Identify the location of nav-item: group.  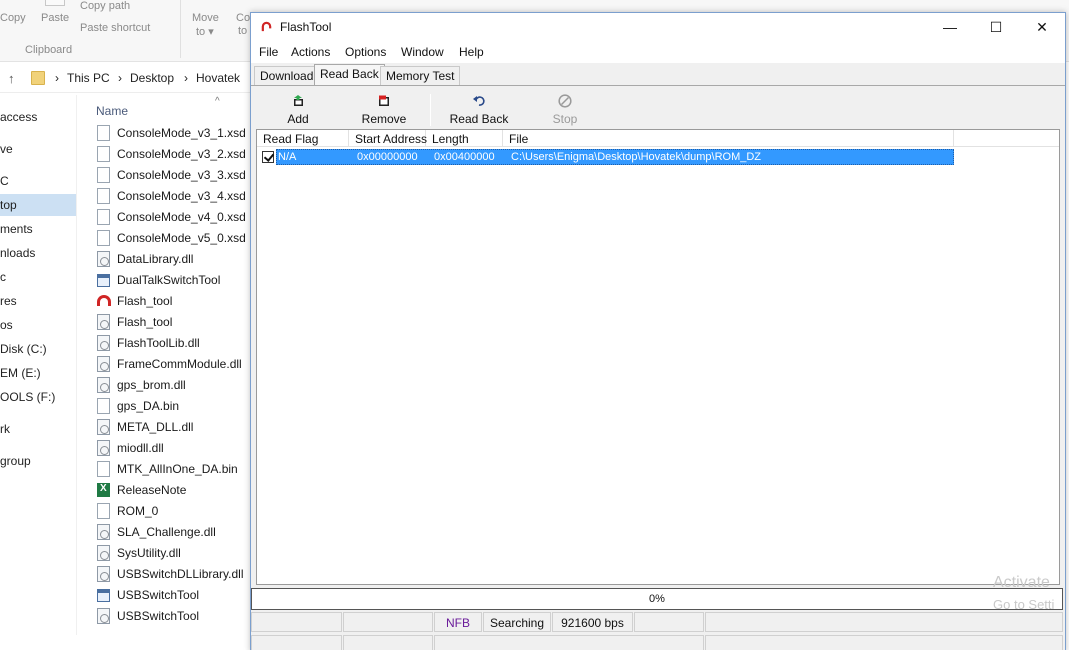
(38, 461).